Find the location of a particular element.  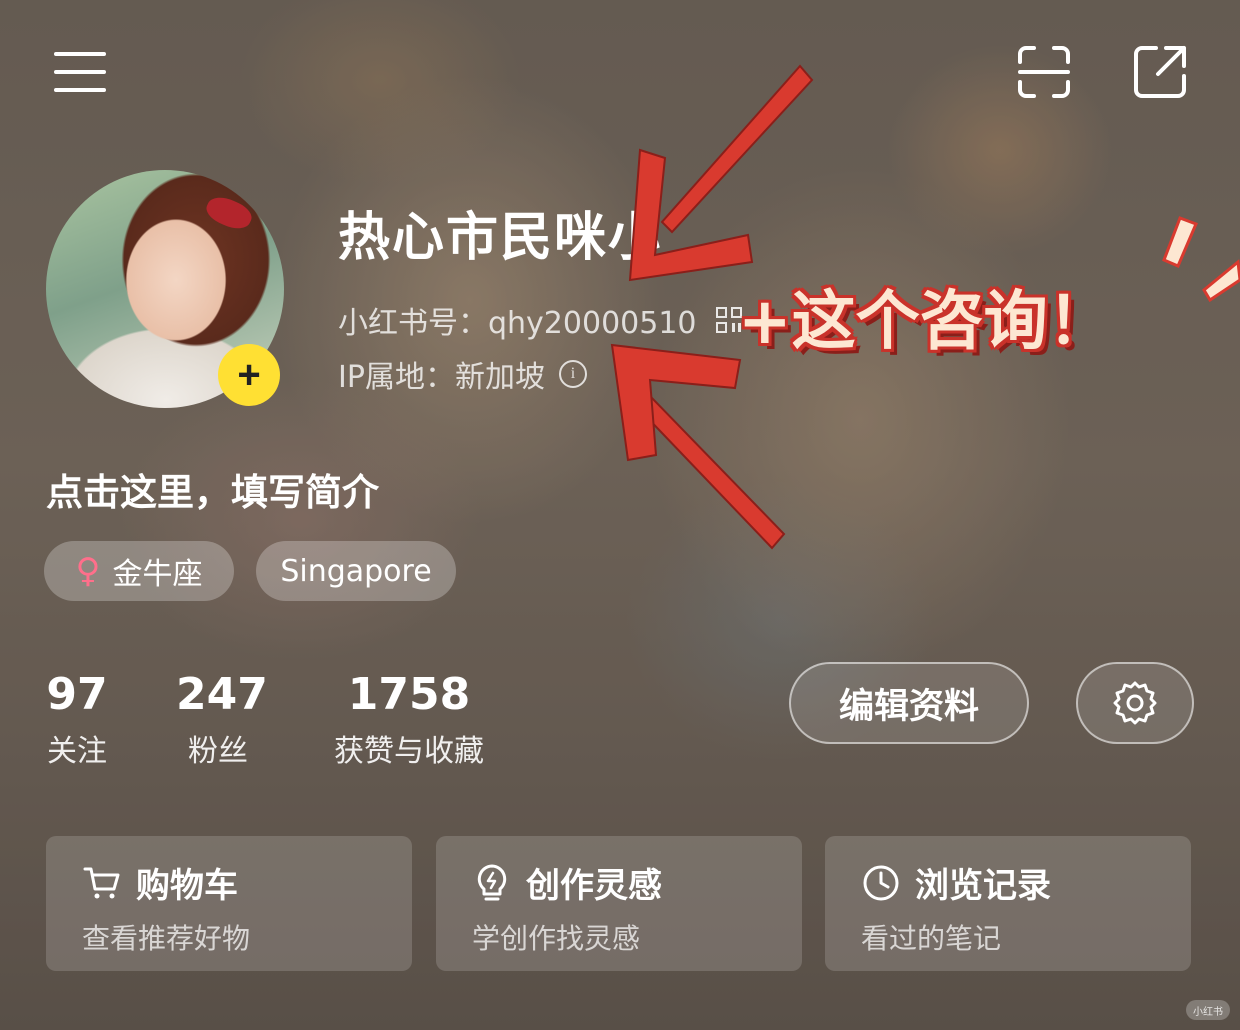

card-shopping-cart: 购物车 查看推荐好物 is located at coordinates (229, 903).